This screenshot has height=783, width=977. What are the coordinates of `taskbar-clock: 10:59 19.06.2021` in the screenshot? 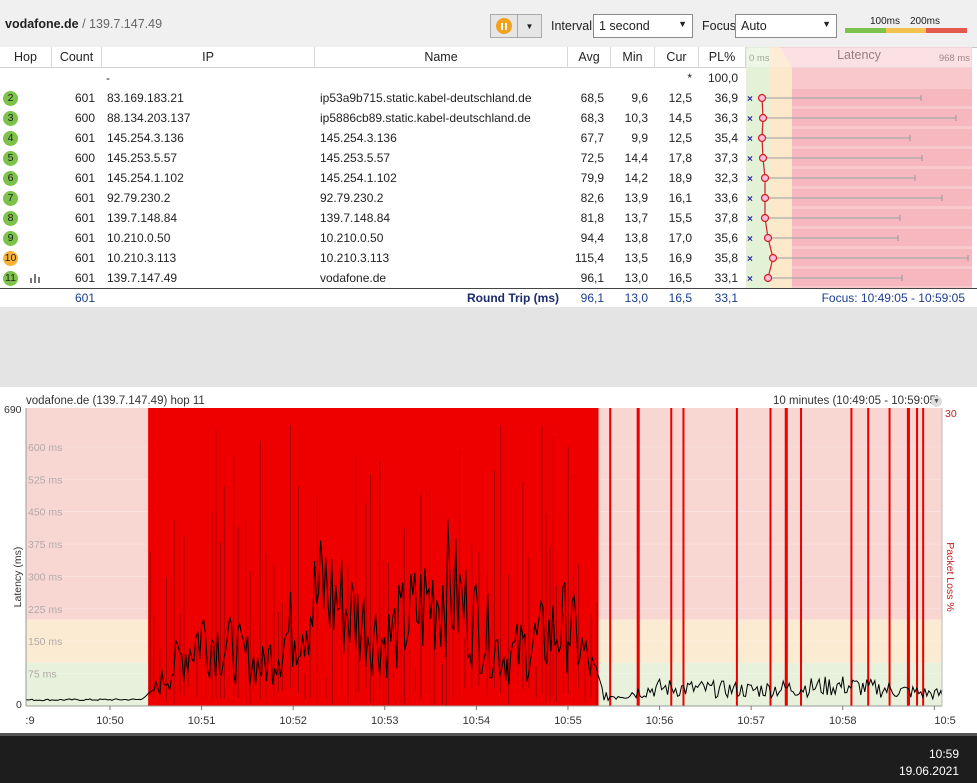 It's located at (929, 763).